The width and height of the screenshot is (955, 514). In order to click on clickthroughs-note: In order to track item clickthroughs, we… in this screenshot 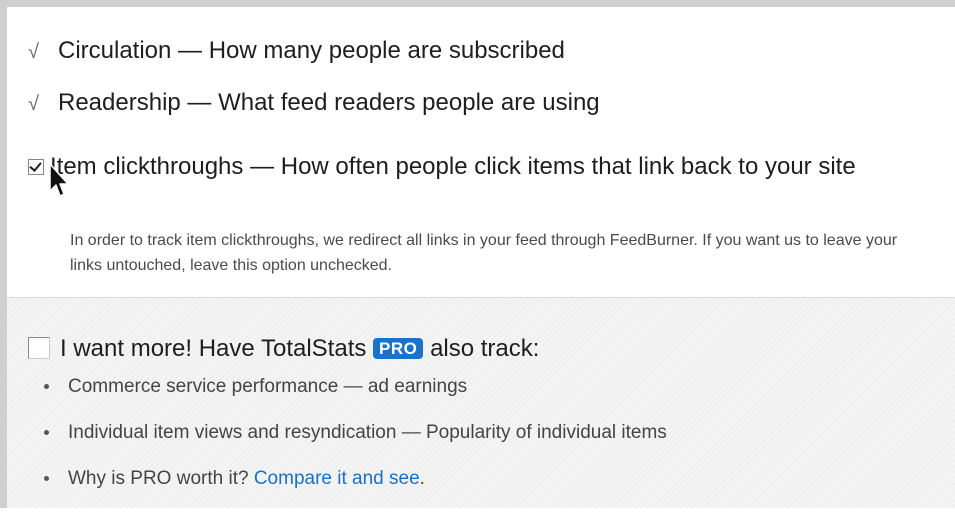, I will do `click(484, 253)`.